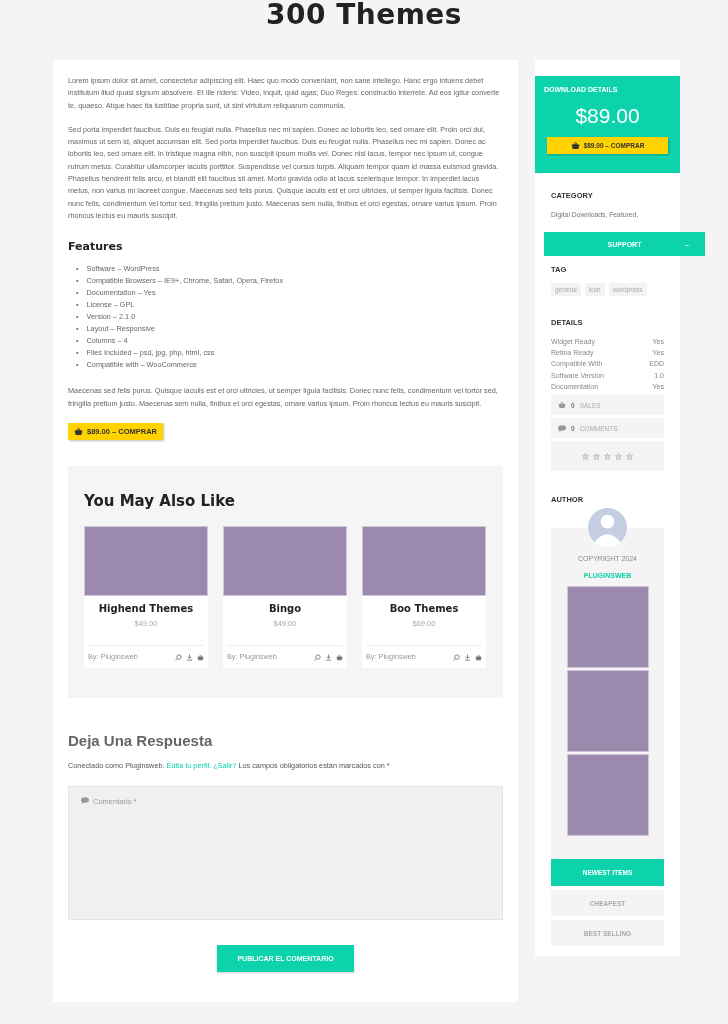  Describe the element at coordinates (285, 608) in the screenshot. I see `product-title: Bingo` at that location.